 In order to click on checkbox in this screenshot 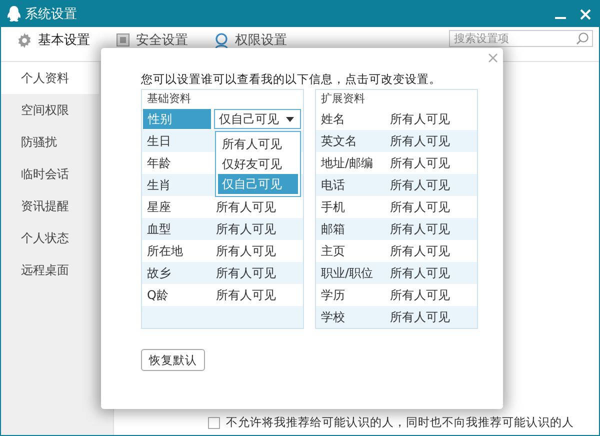, I will do `click(214, 422)`.